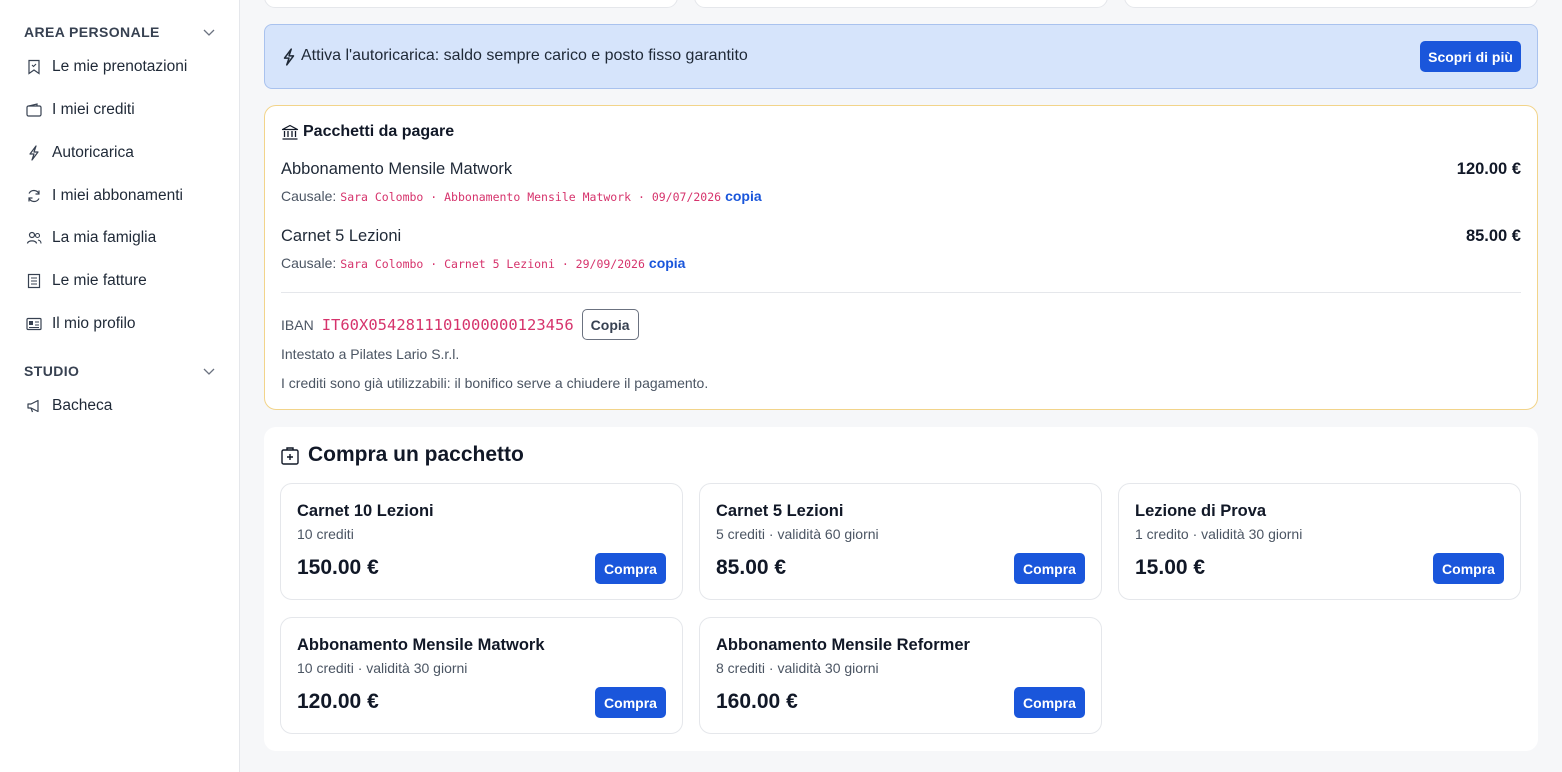 Image resolution: width=1562 pixels, height=772 pixels. Describe the element at coordinates (843, 645) in the screenshot. I see `package-name: Abbonamento Mensile Reformer` at that location.